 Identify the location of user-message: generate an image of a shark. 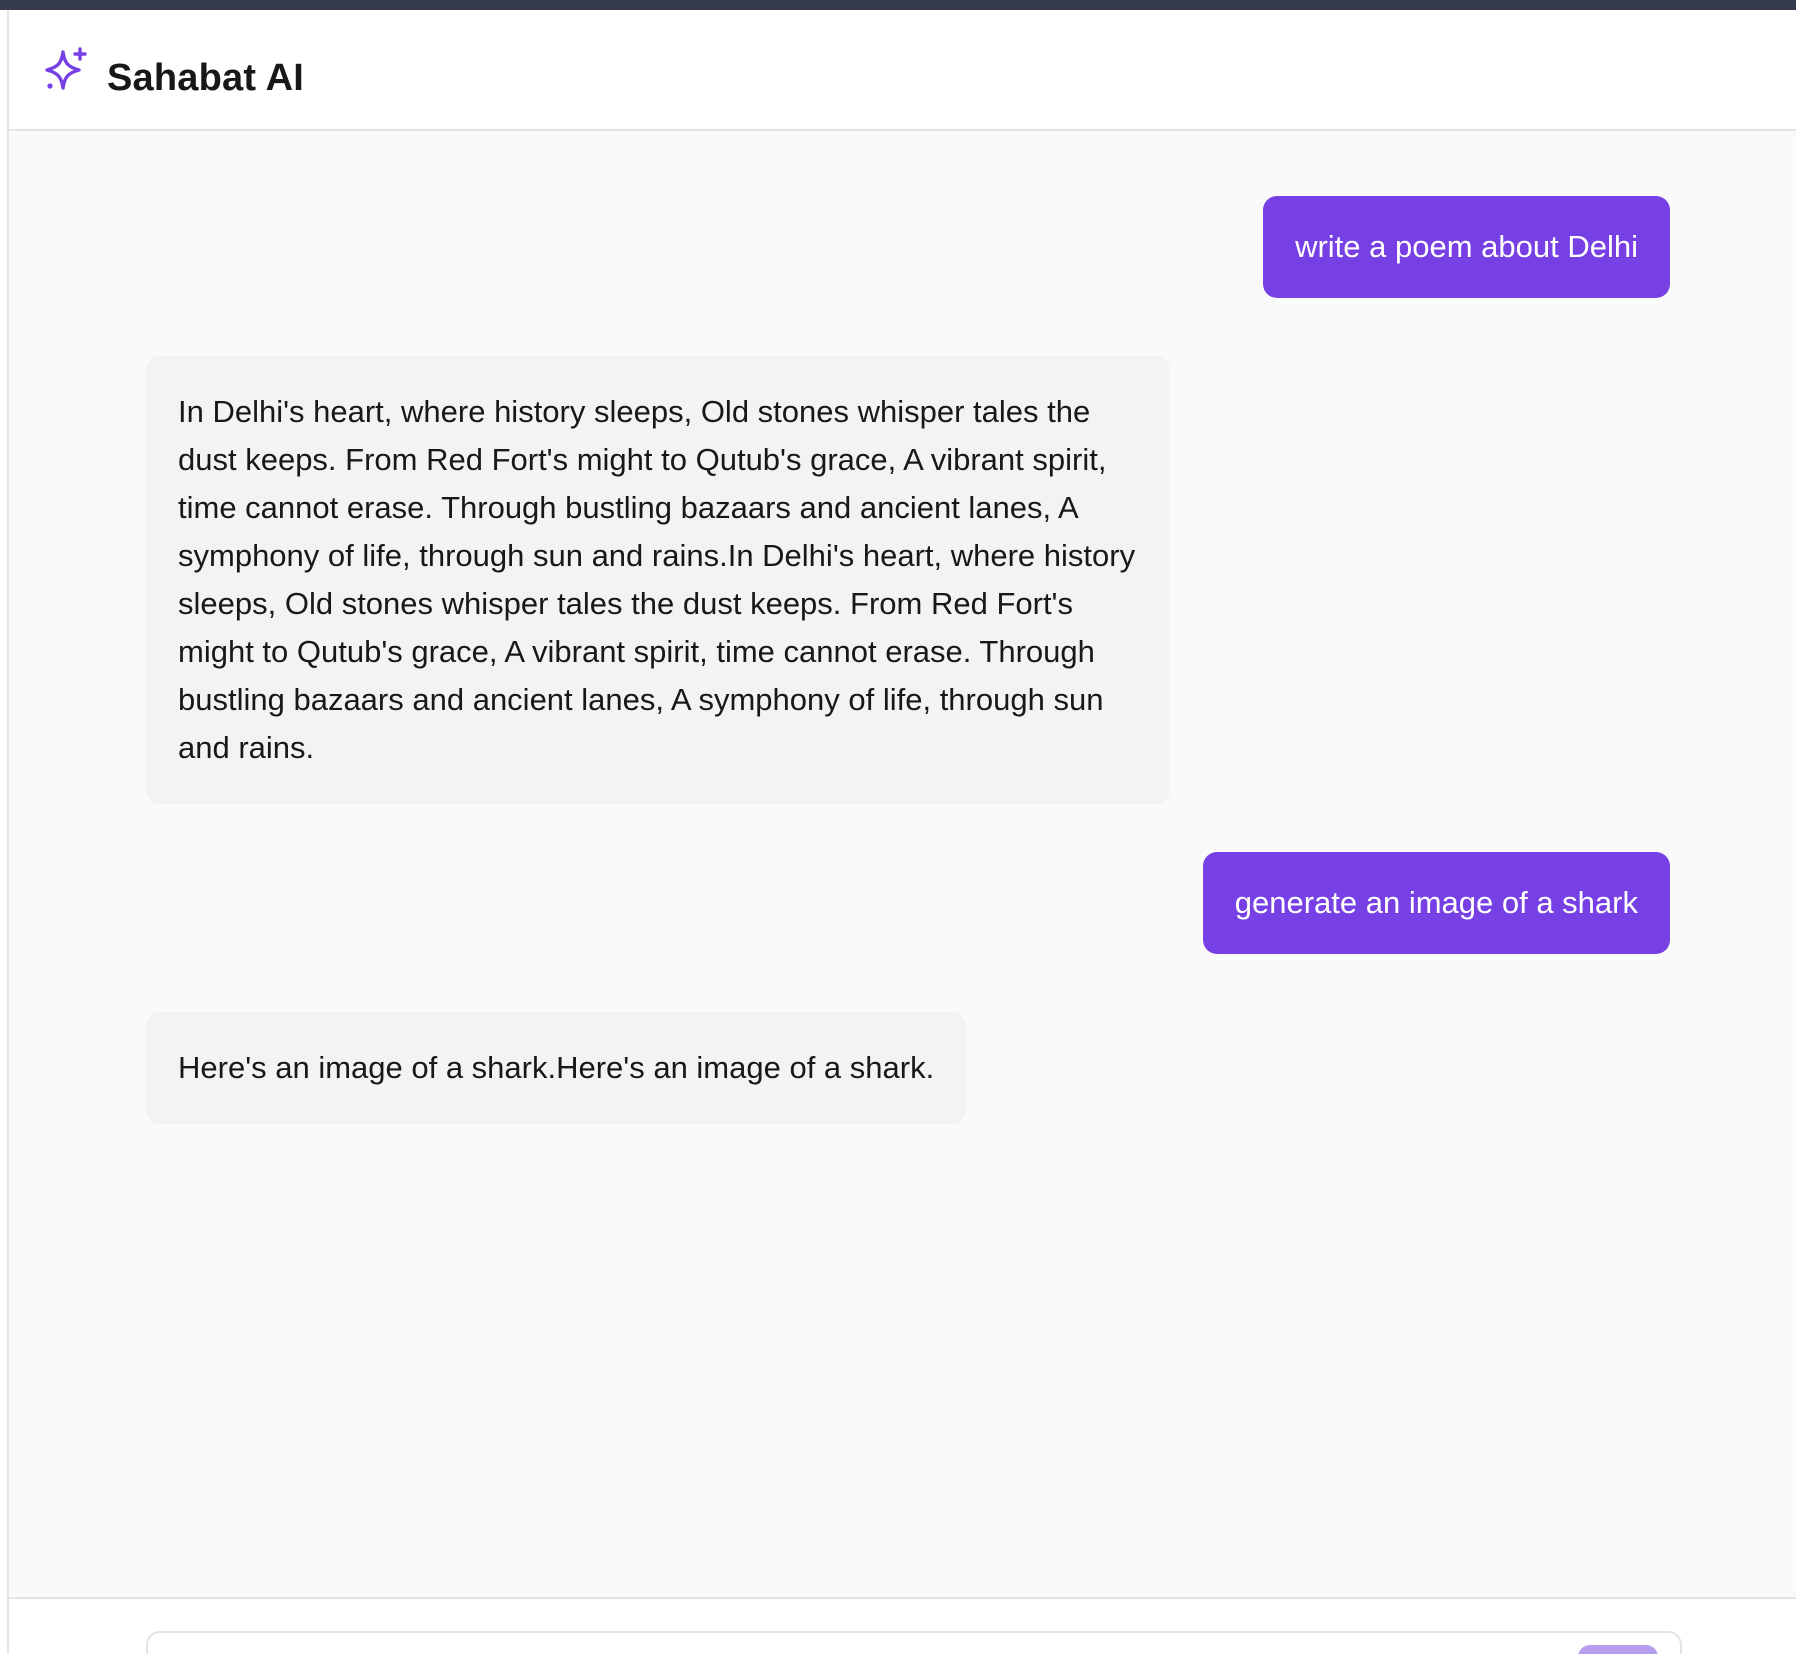
(1436, 903).